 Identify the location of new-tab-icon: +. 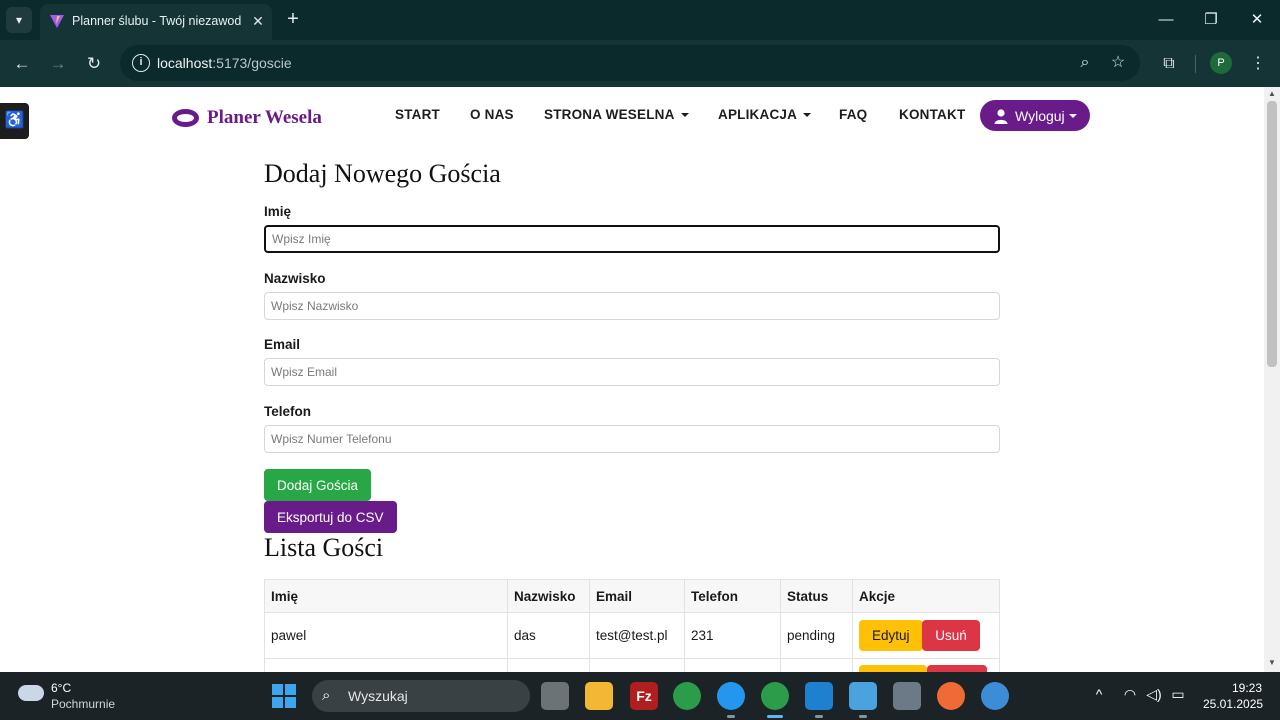
(293, 19).